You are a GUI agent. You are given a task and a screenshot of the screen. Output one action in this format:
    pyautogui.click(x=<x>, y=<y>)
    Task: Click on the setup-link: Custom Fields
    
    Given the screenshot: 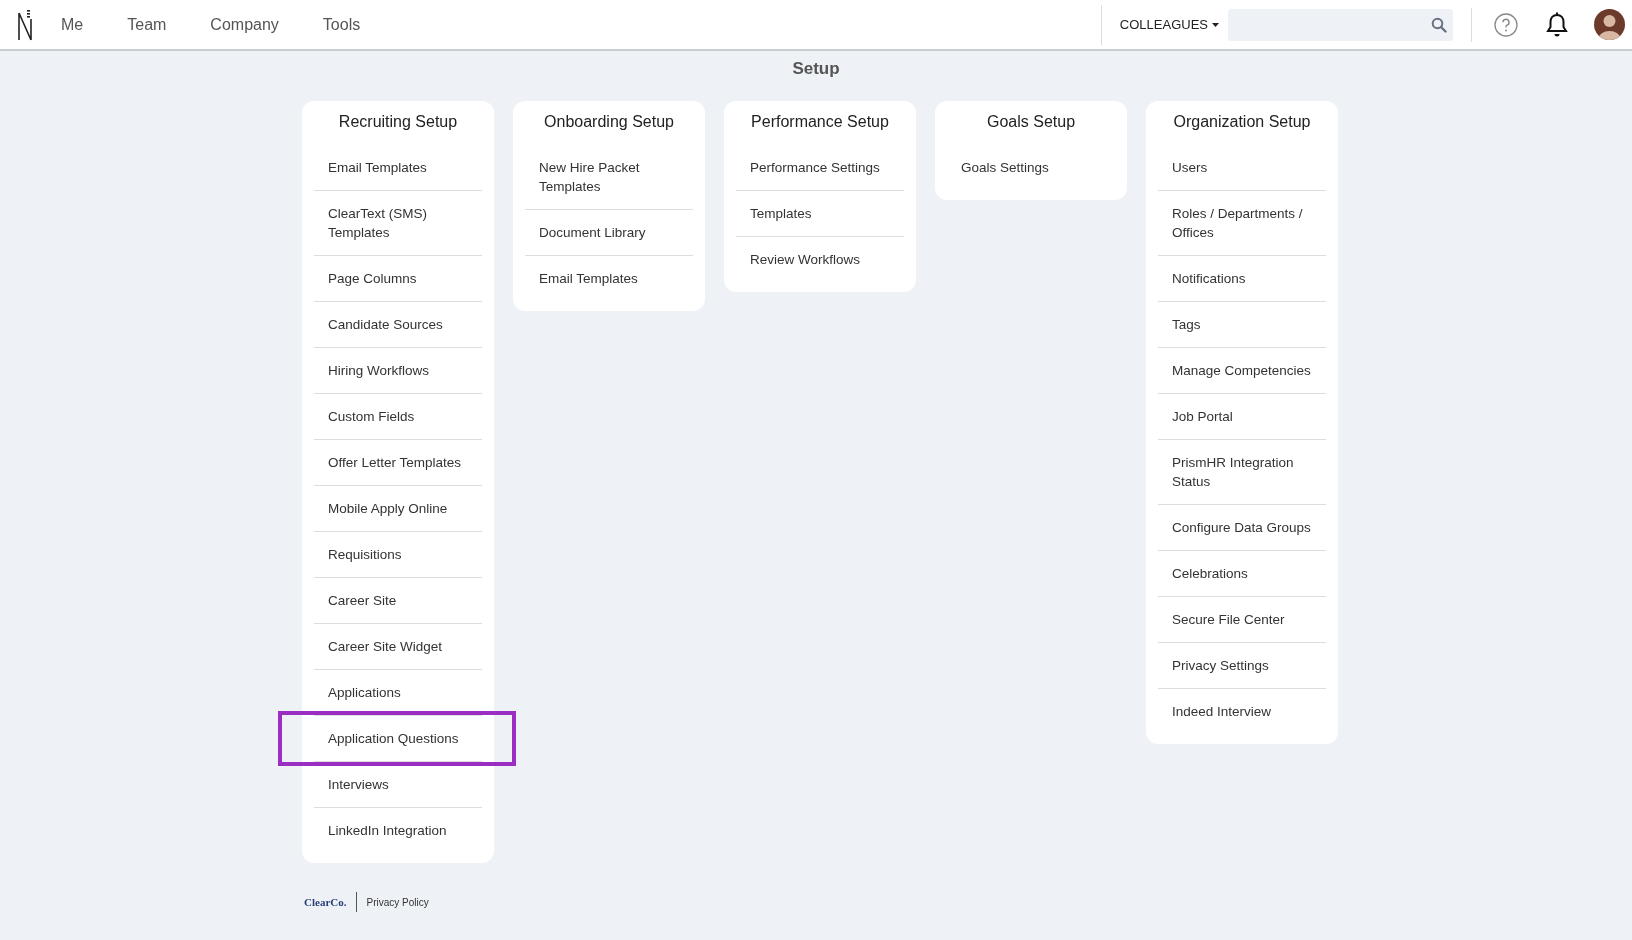 What is the action you would take?
    pyautogui.click(x=398, y=416)
    